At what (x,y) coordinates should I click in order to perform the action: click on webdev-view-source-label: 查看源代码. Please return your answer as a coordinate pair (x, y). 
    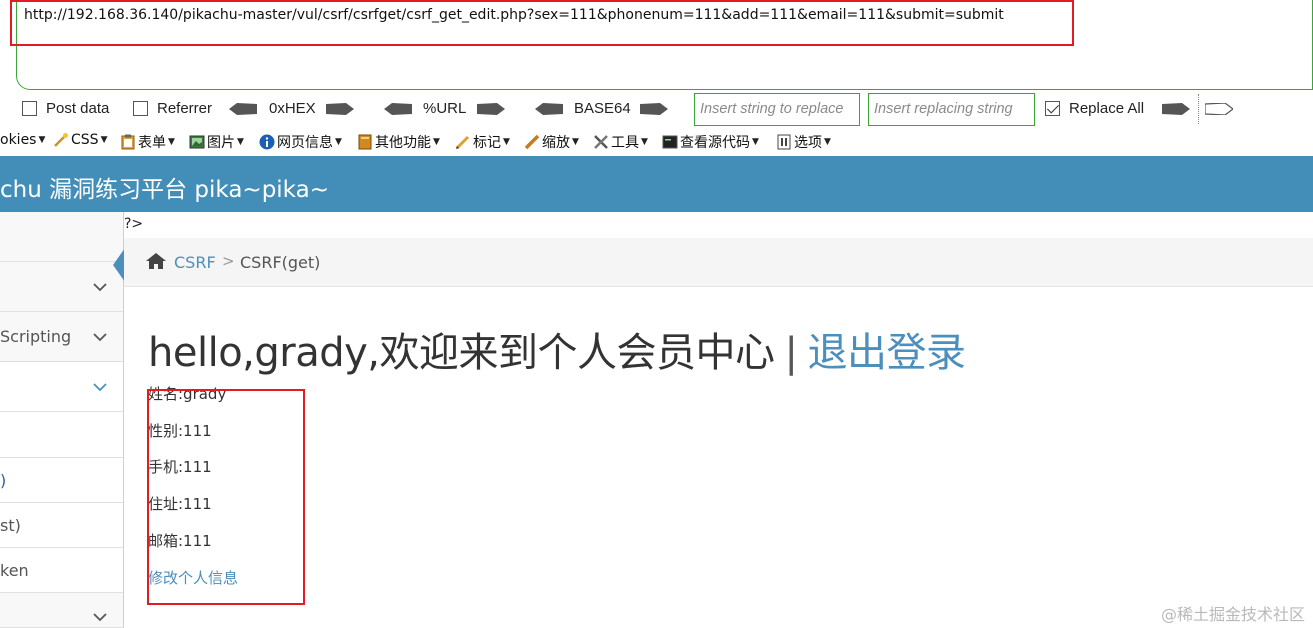
    Looking at the image, I should click on (715, 143).